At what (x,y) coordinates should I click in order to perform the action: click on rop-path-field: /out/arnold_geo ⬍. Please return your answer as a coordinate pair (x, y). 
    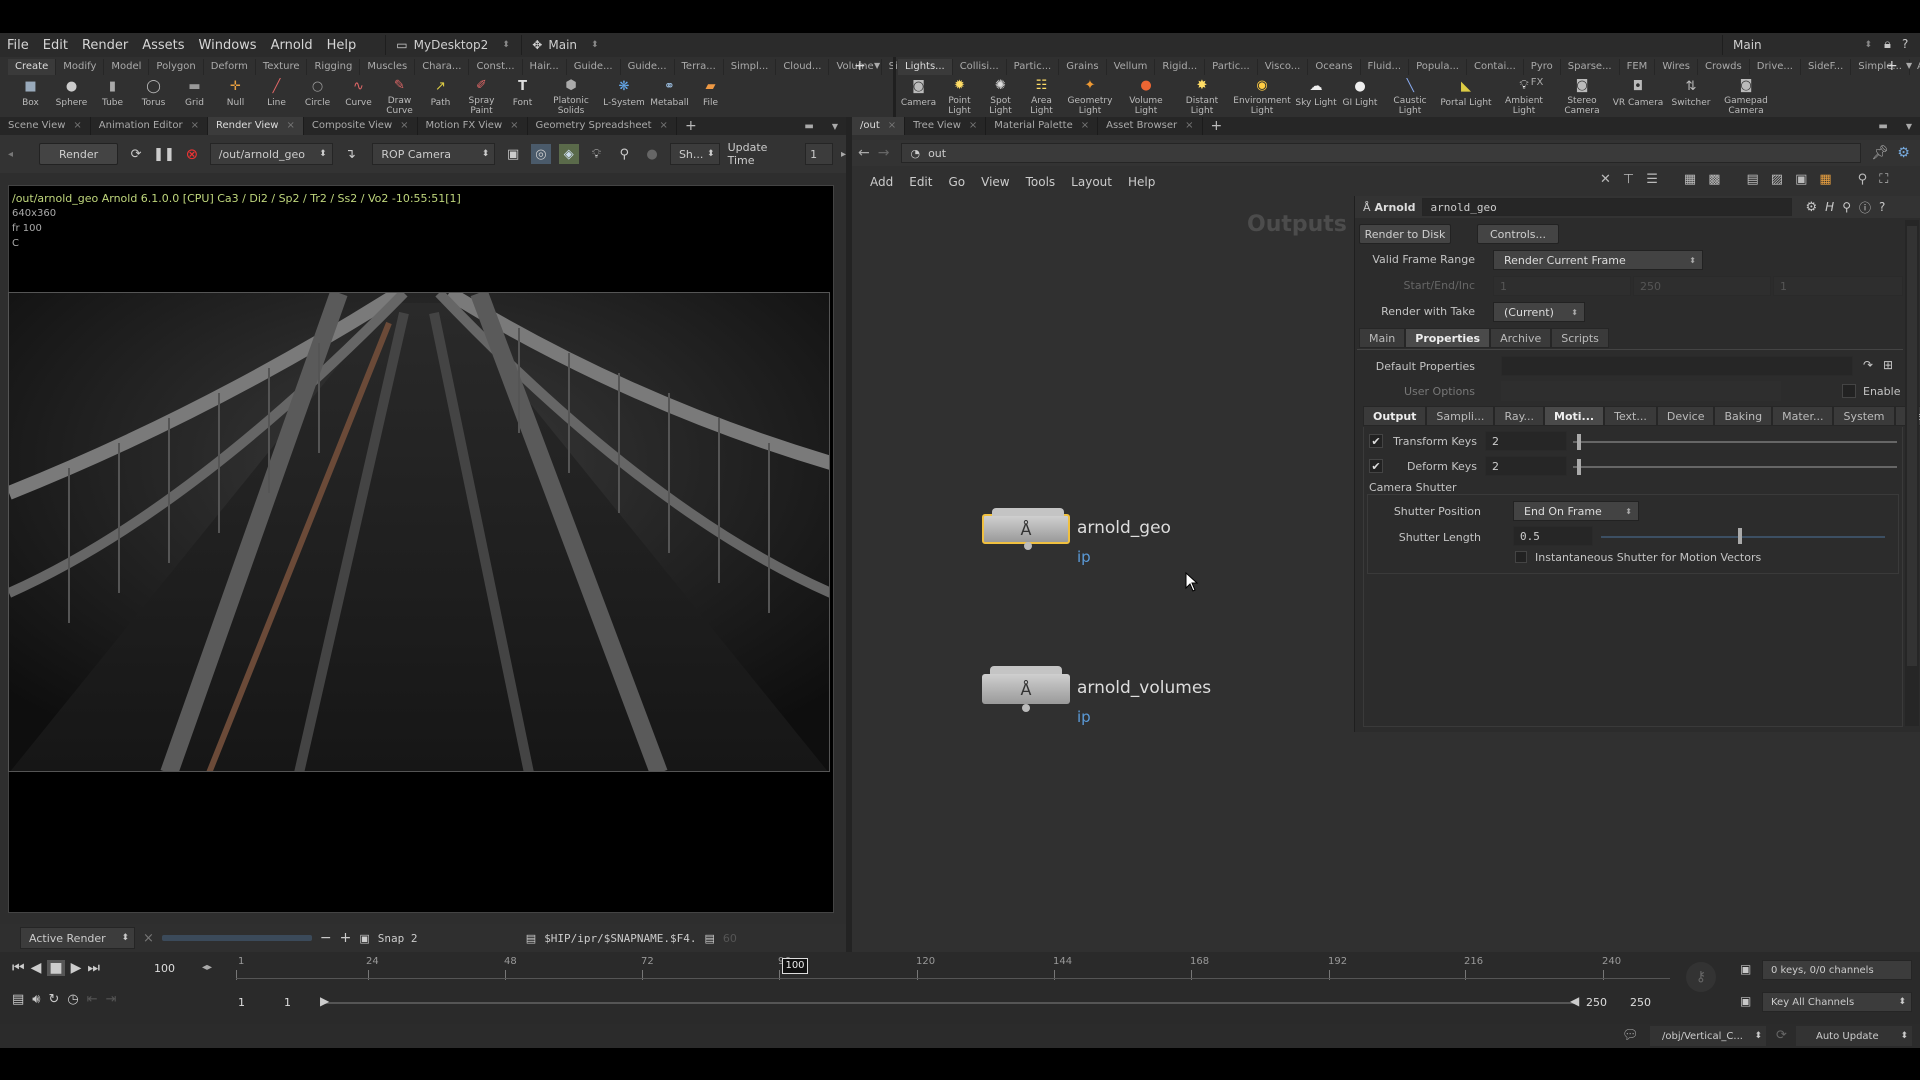
    Looking at the image, I should click on (271, 154).